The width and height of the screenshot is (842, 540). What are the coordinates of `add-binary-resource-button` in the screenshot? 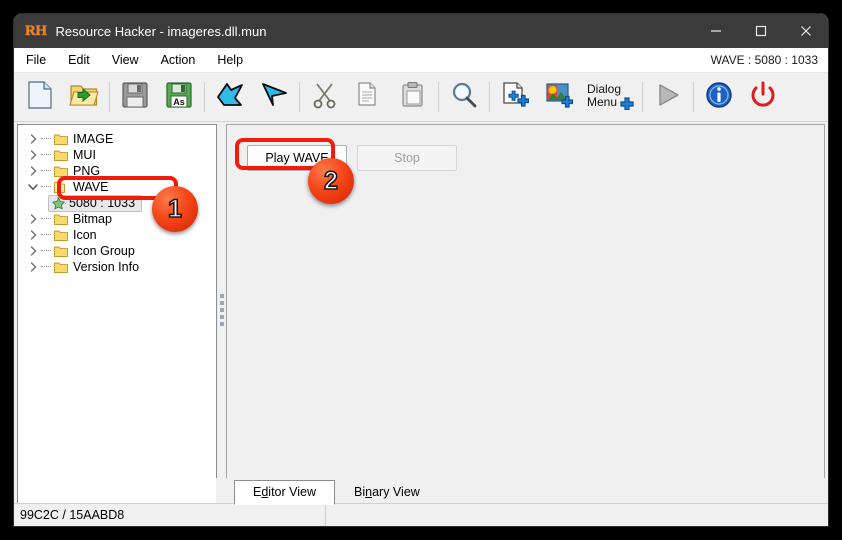 It's located at (515, 97).